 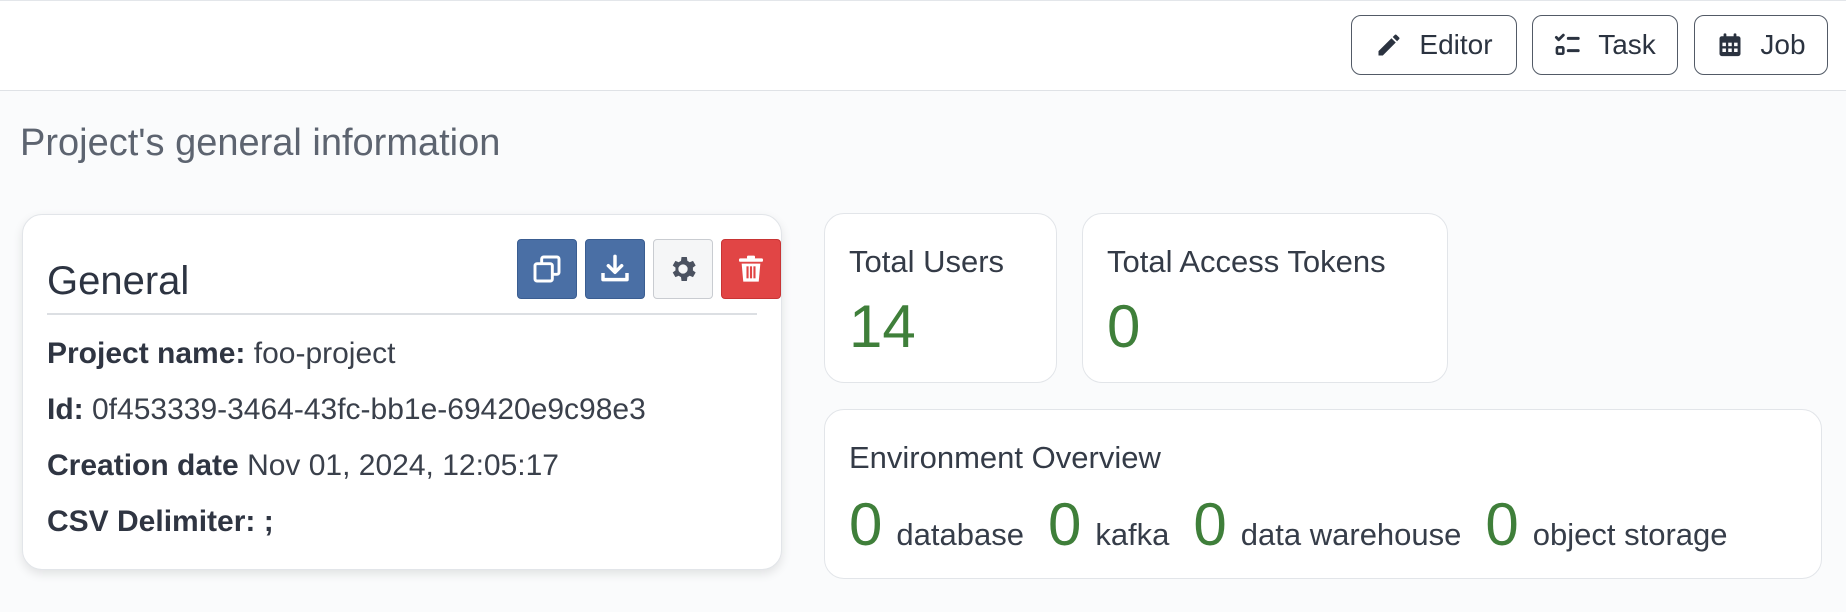 I want to click on settings-button, so click(x=683, y=269).